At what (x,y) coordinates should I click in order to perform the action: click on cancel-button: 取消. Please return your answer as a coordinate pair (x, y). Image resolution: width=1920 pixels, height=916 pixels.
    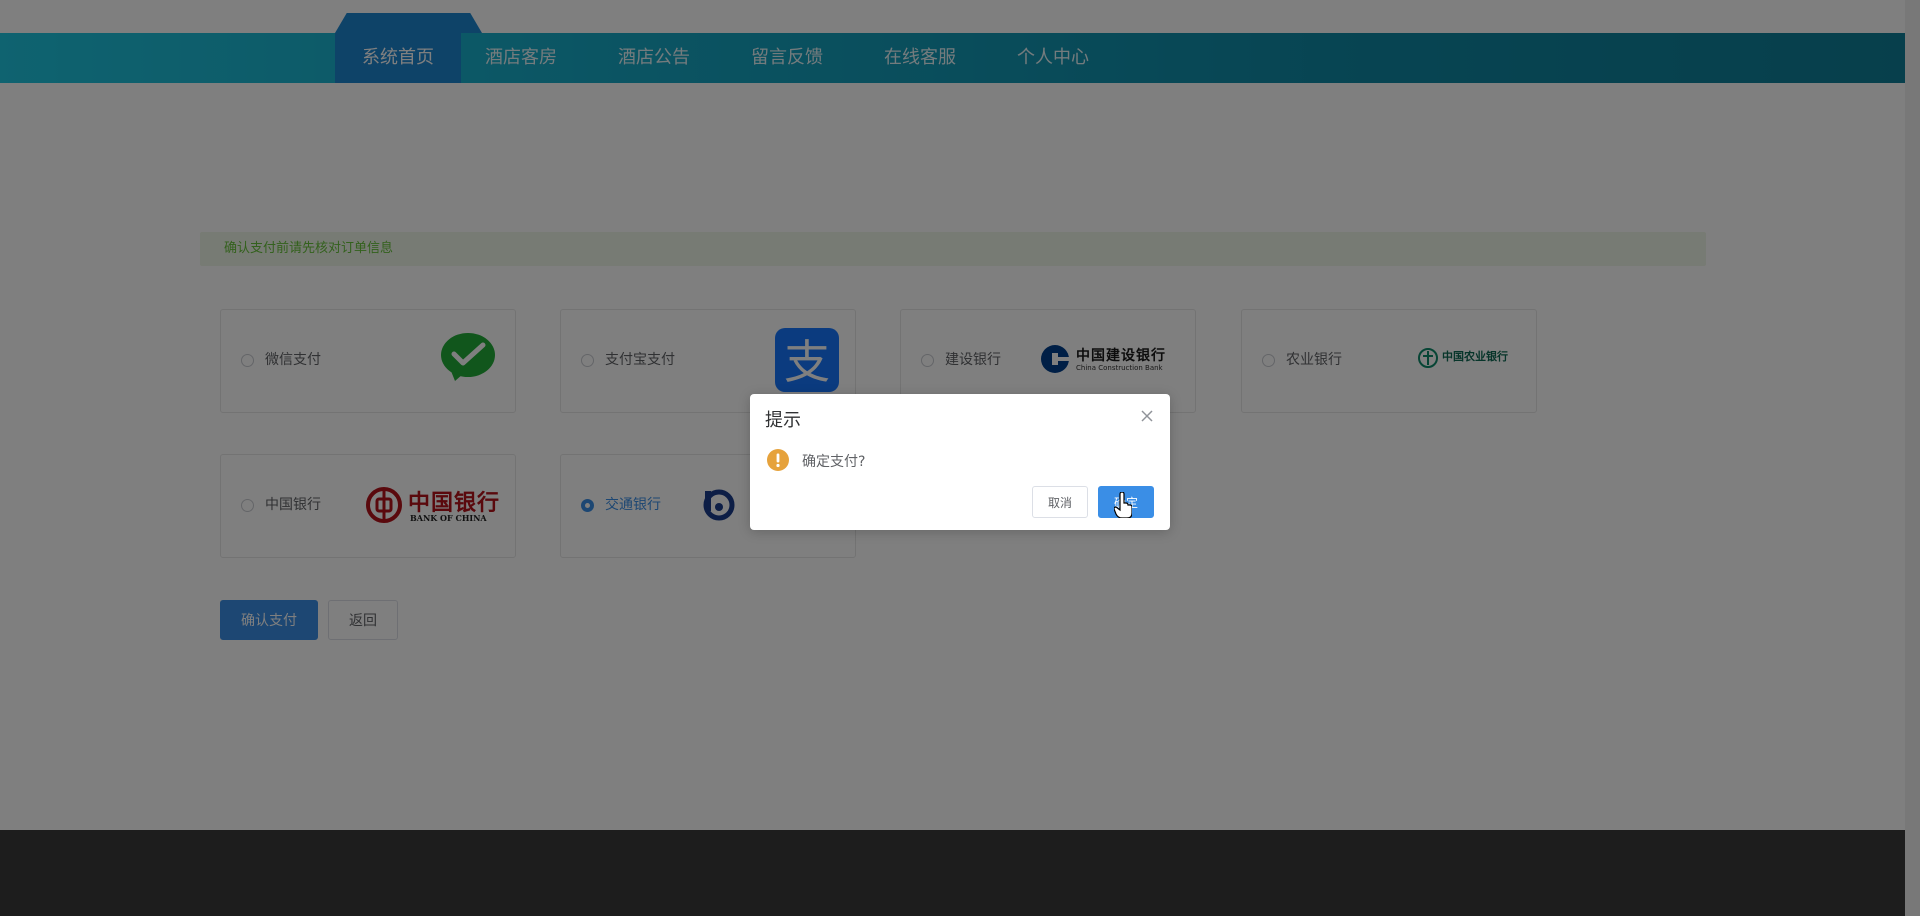
    Looking at the image, I should click on (1060, 502).